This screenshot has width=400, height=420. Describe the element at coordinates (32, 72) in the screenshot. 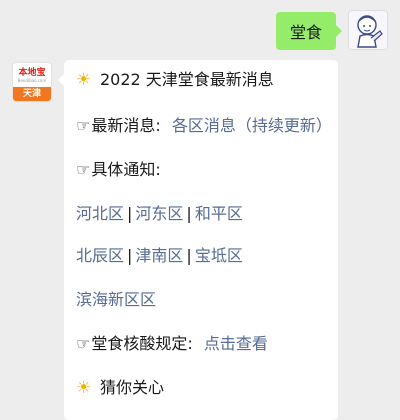

I see `logo-name: 本地宝` at that location.